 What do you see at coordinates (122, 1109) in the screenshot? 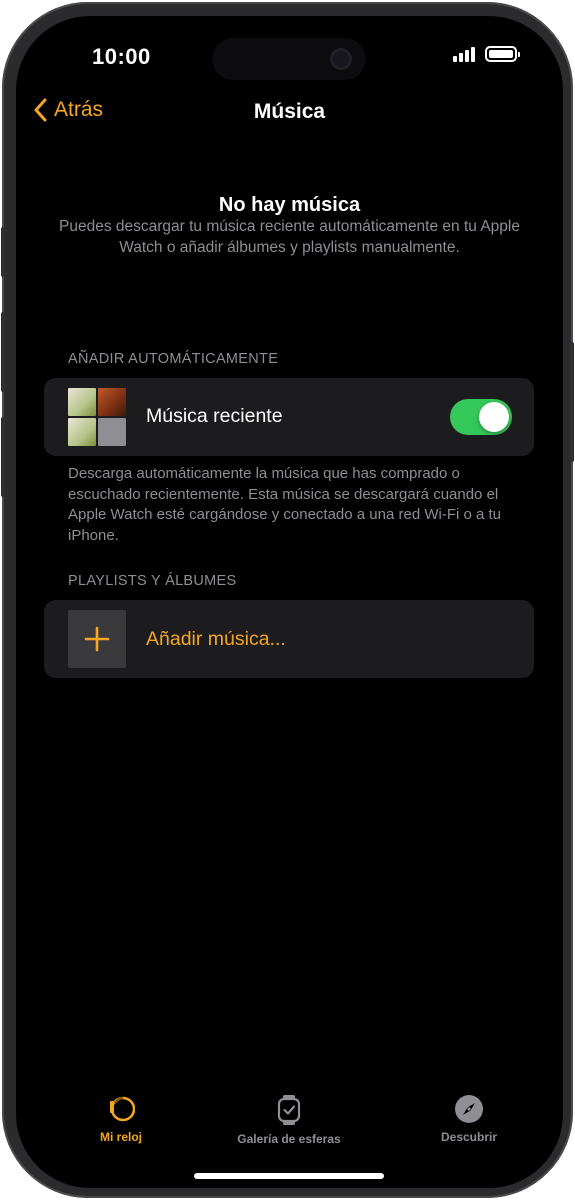
I see `watch-icon` at bounding box center [122, 1109].